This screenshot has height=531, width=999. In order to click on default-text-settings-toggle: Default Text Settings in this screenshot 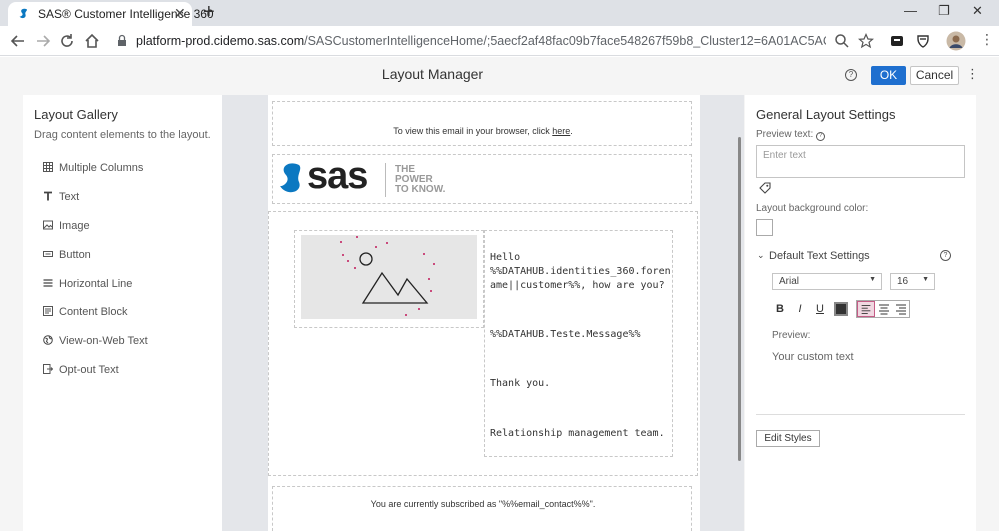, I will do `click(819, 256)`.